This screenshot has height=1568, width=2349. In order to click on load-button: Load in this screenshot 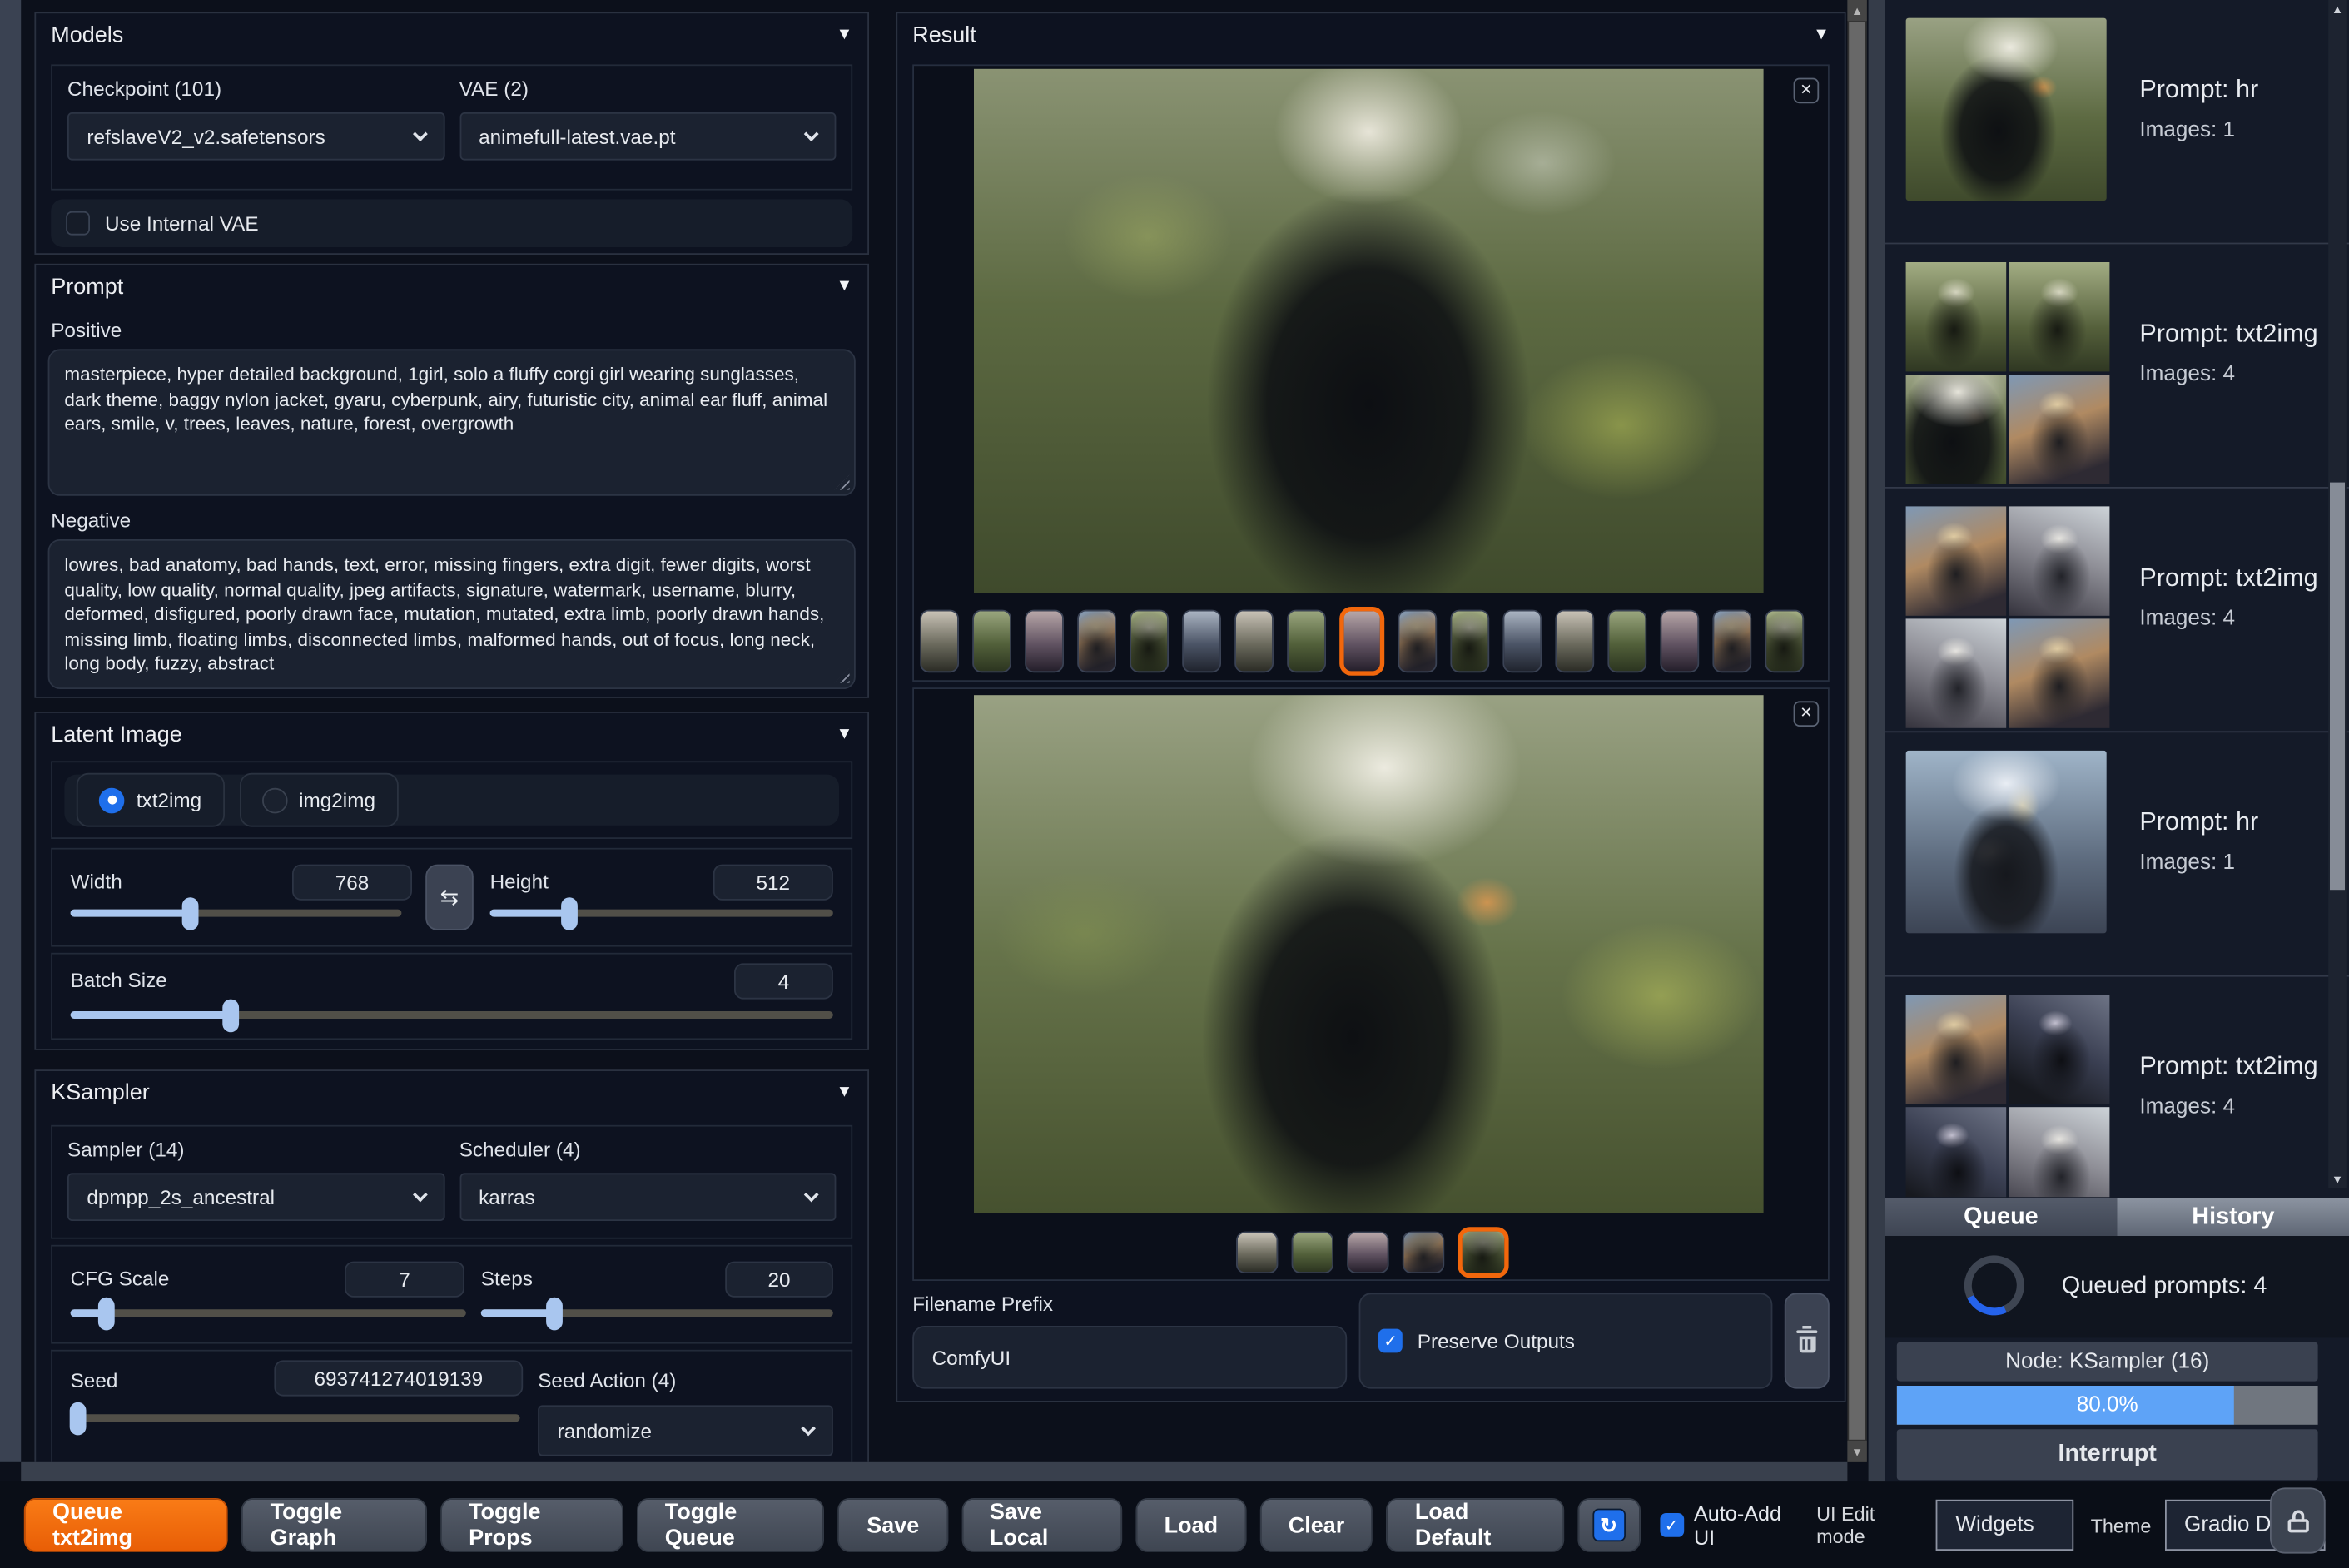, I will do `click(1191, 1525)`.